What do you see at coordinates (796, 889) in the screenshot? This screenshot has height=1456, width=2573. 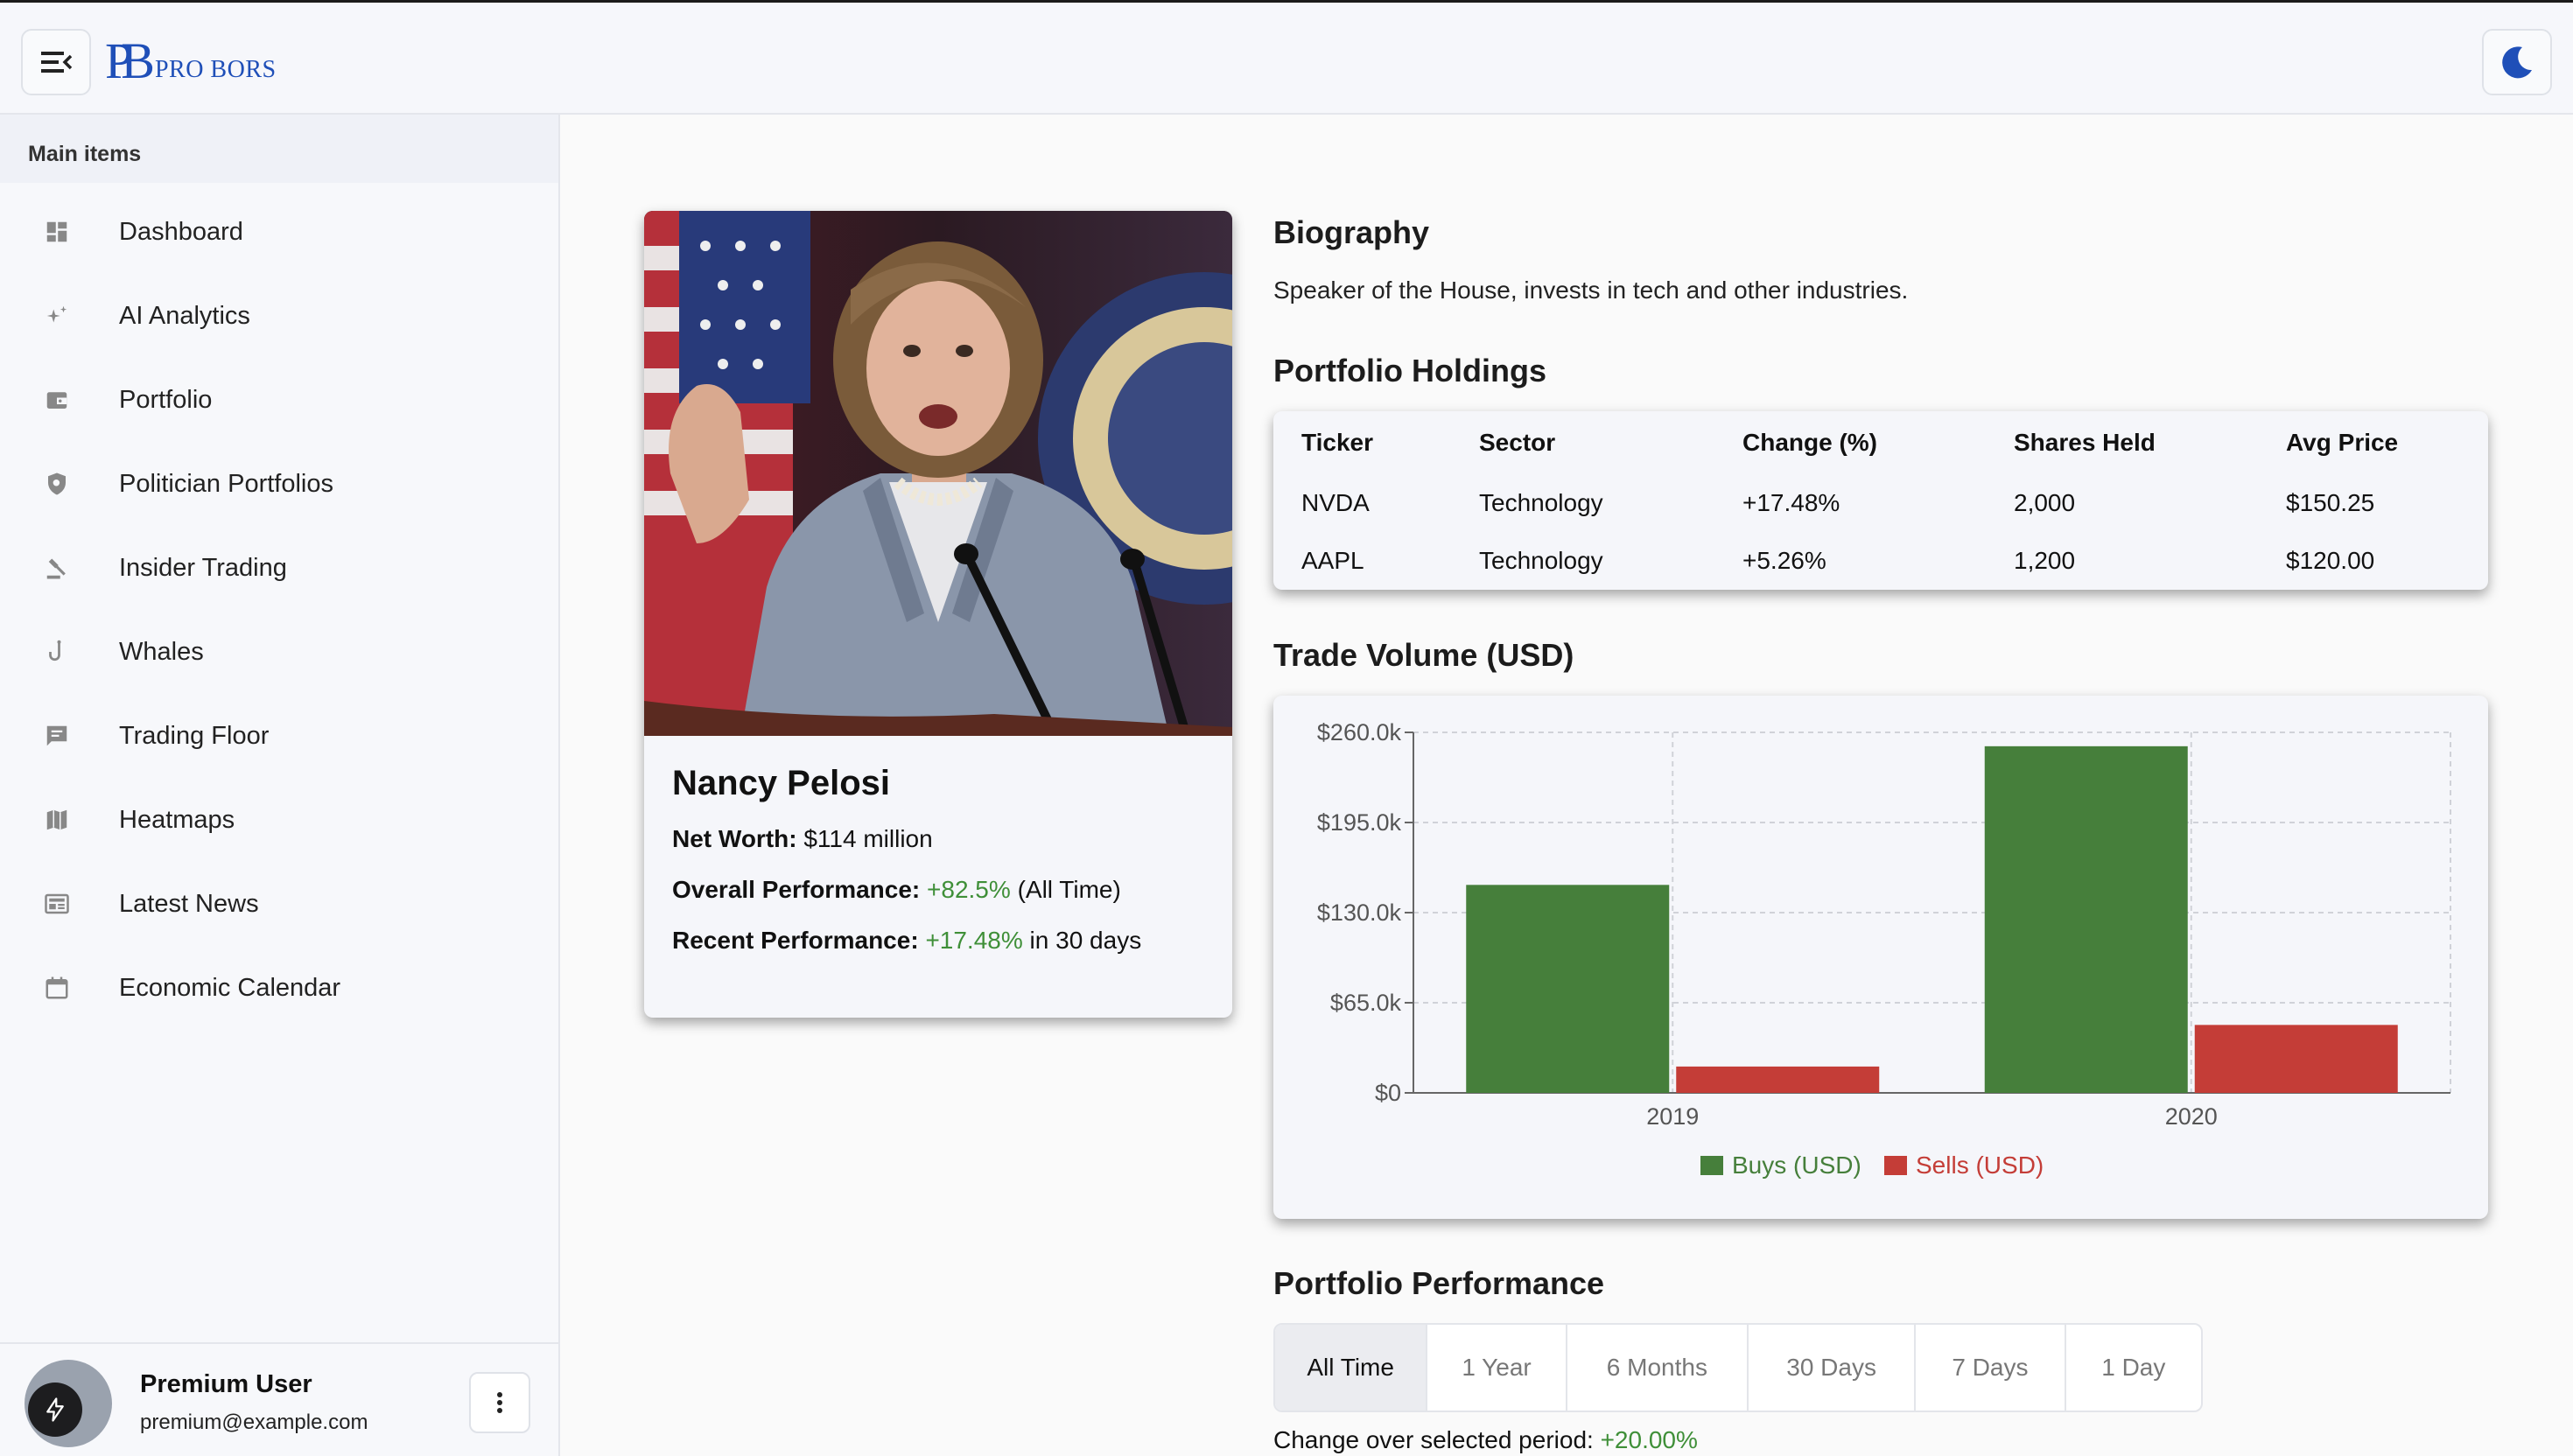 I see `overall-performance-label: Overall Performance:` at bounding box center [796, 889].